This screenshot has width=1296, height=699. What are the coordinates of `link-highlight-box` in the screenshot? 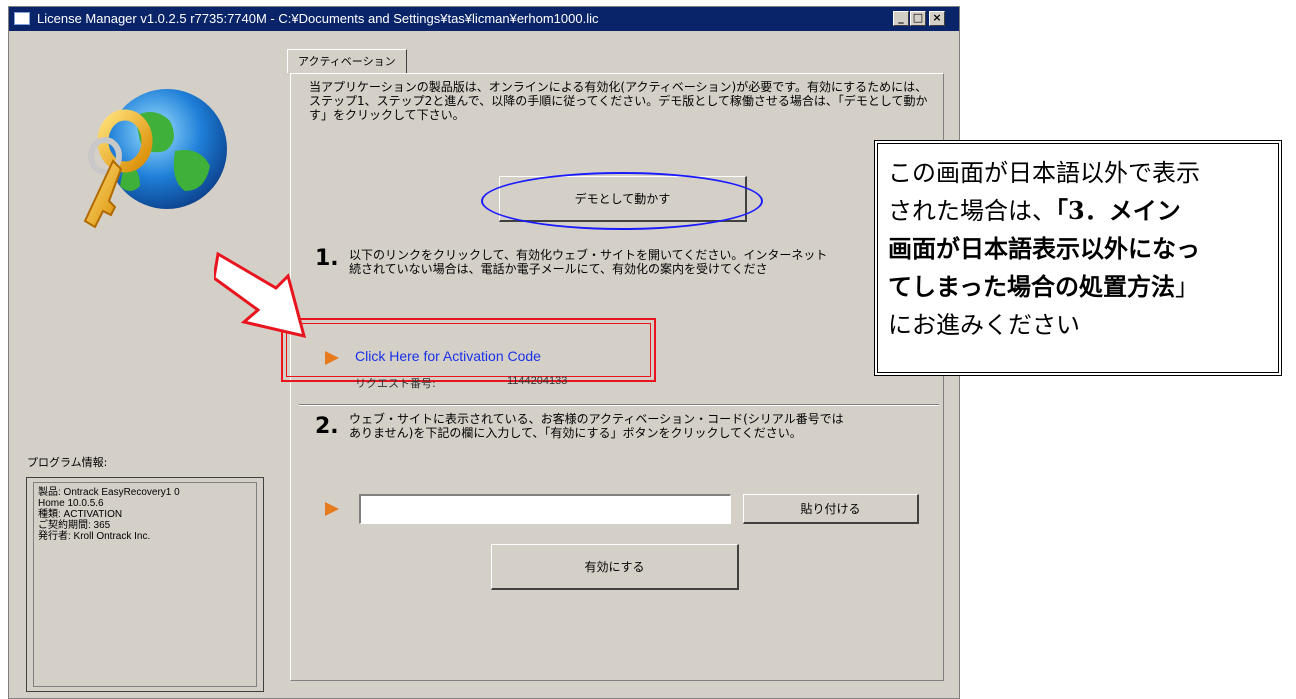 It's located at (468, 350).